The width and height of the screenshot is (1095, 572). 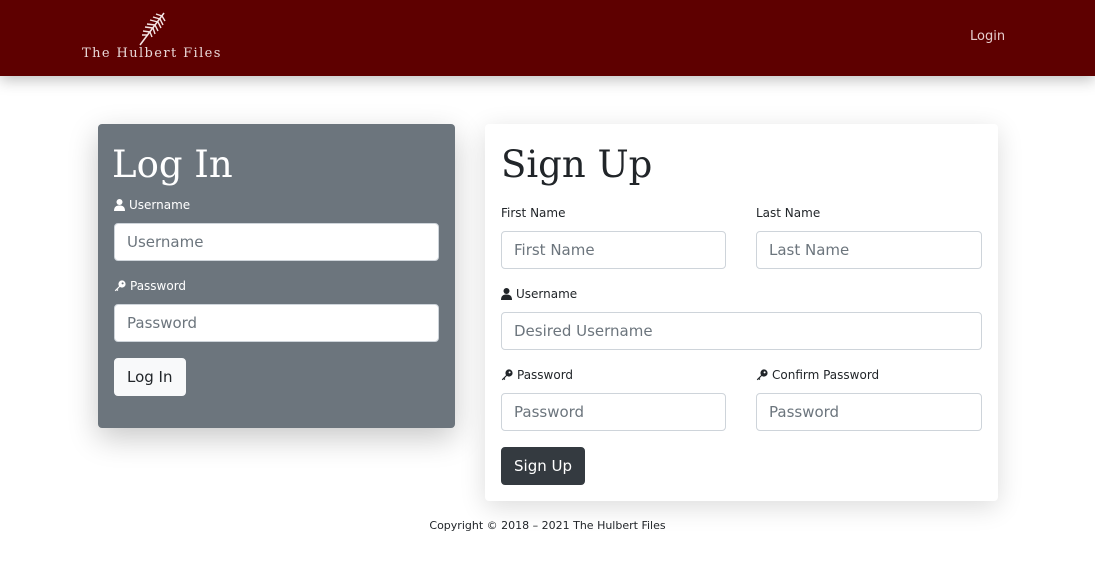 What do you see at coordinates (152, 53) in the screenshot?
I see `brand-name: The Hulbert Files` at bounding box center [152, 53].